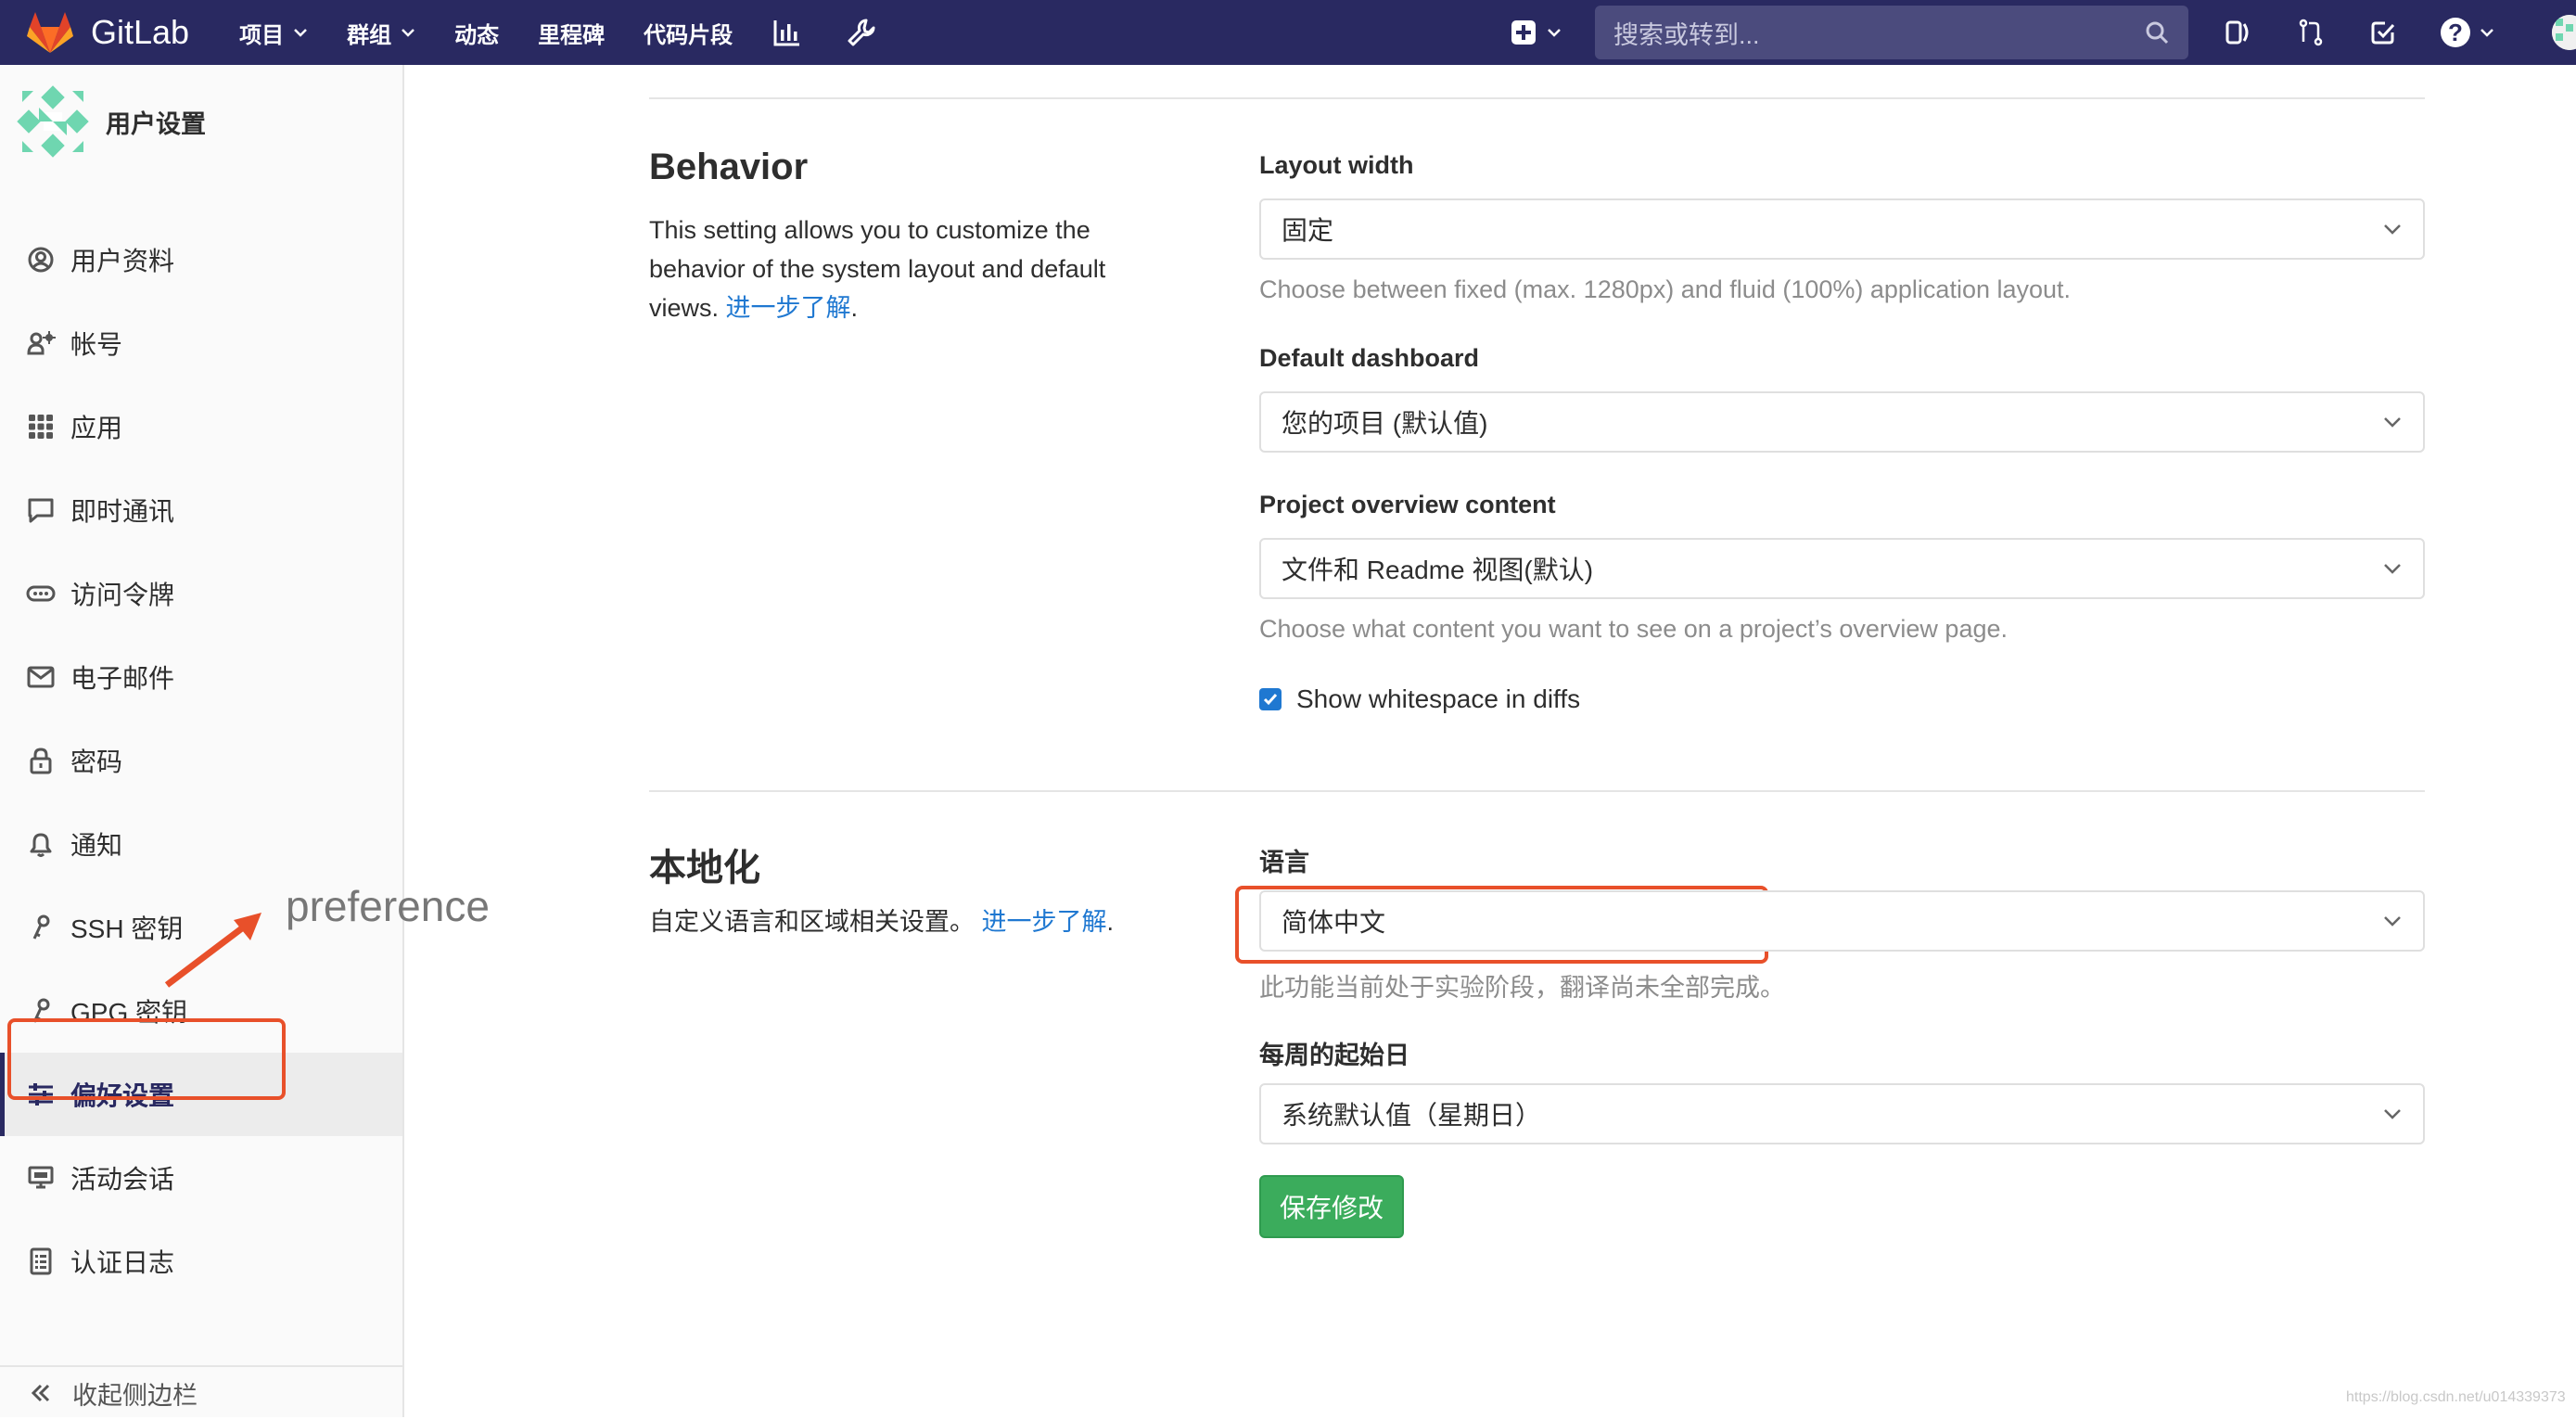 The image size is (2576, 1419). I want to click on nav-snippets-label: 代码片段, so click(689, 35).